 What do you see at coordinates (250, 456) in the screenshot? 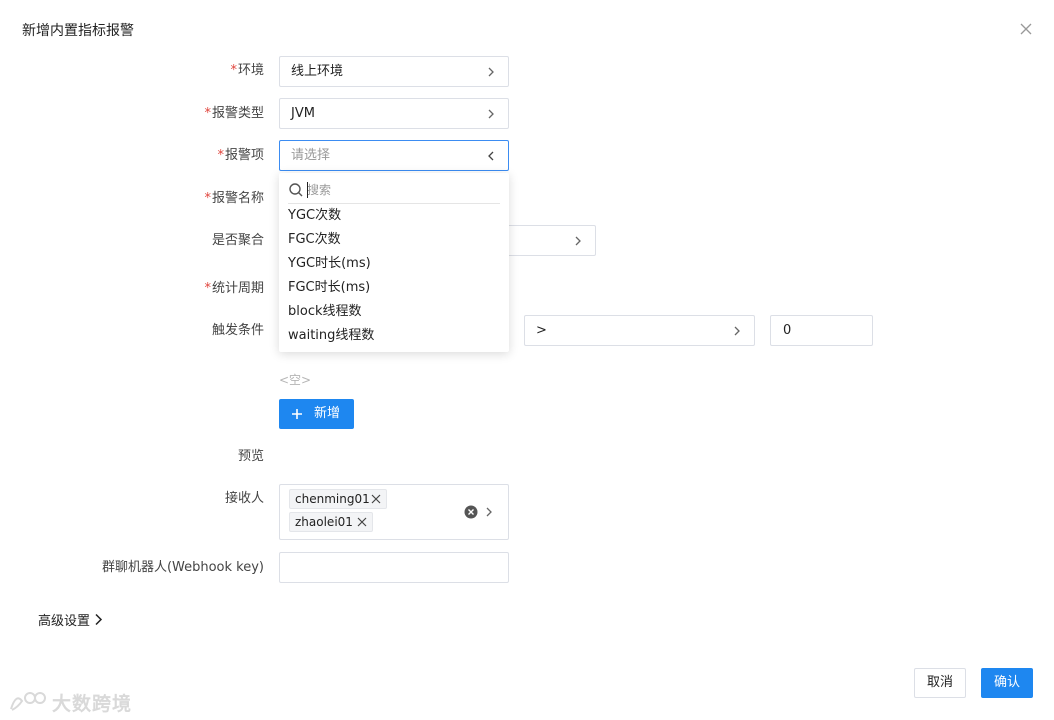
I see `preview-label: 预览` at bounding box center [250, 456].